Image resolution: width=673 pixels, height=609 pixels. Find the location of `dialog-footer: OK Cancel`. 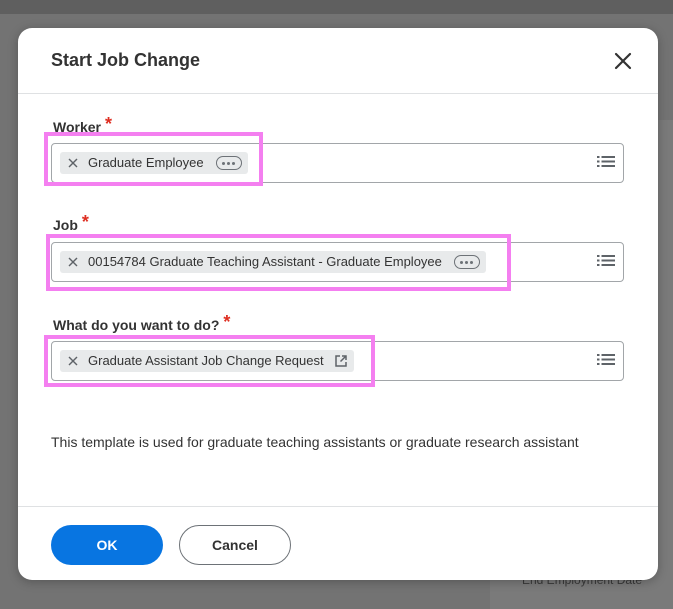

dialog-footer: OK Cancel is located at coordinates (338, 543).